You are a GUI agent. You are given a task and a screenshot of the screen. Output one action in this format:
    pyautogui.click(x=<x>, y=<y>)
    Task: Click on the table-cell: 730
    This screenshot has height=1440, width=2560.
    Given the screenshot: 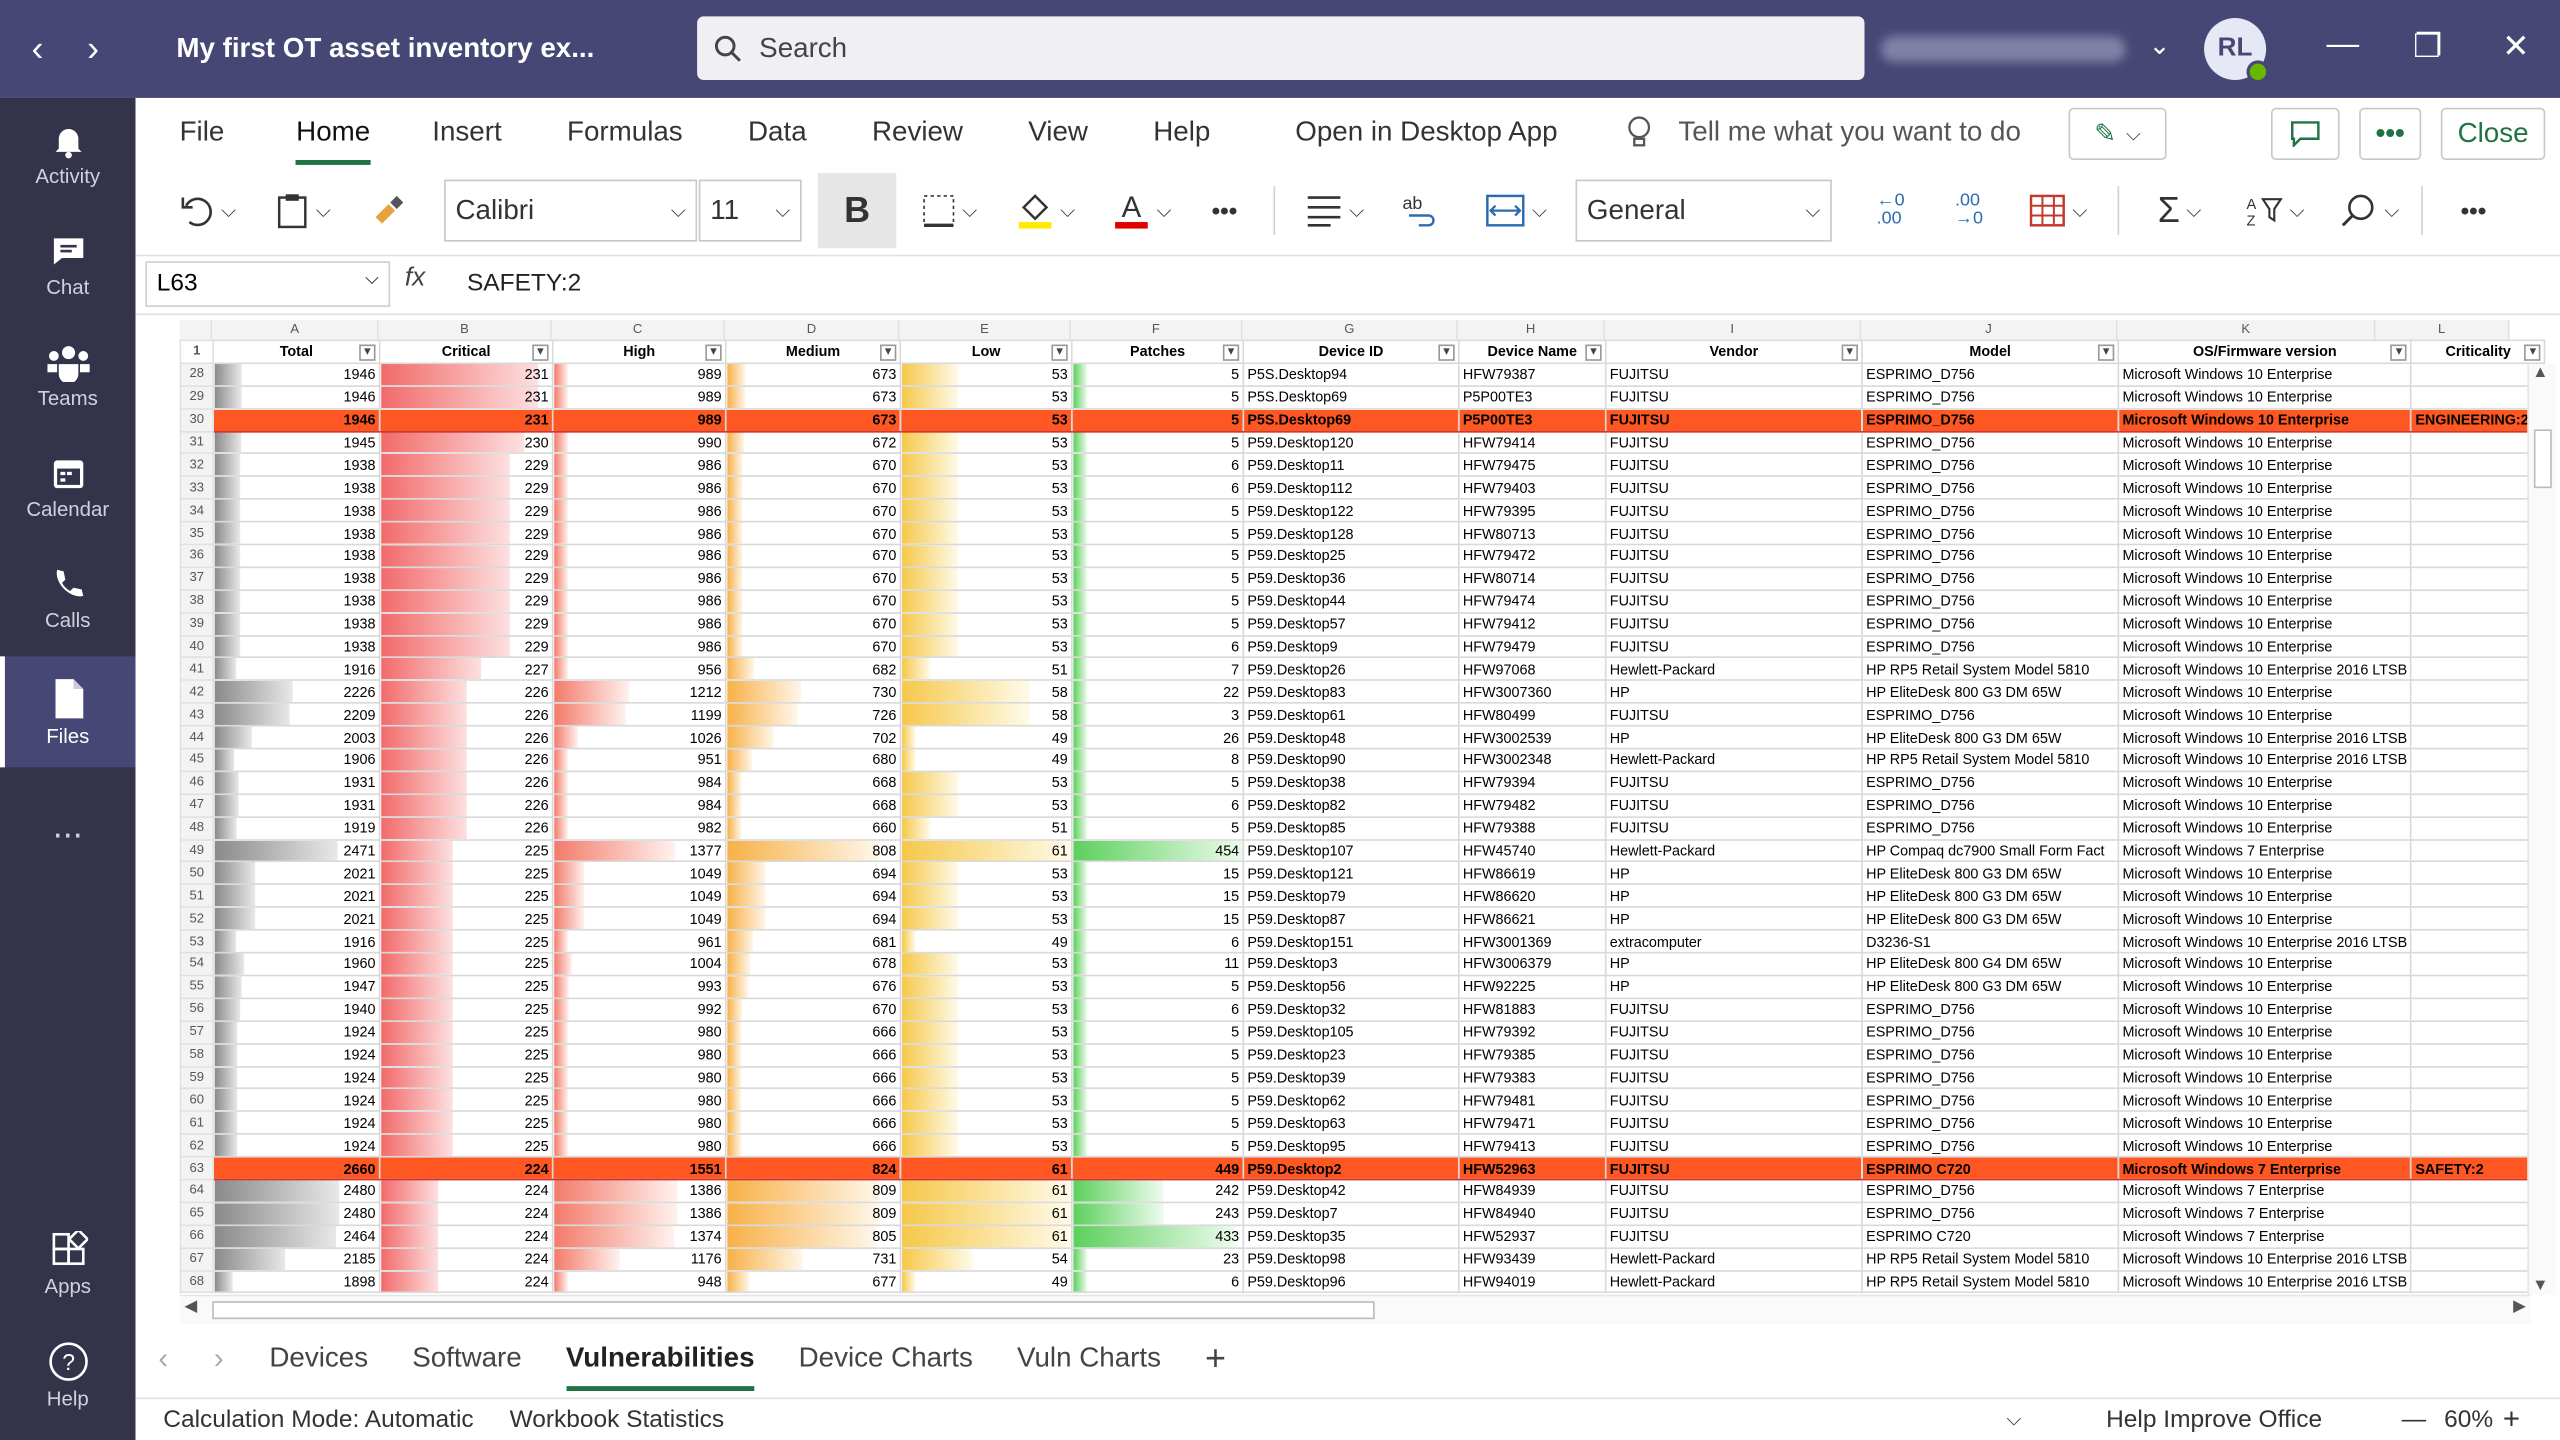 What is the action you would take?
    pyautogui.click(x=813, y=692)
    